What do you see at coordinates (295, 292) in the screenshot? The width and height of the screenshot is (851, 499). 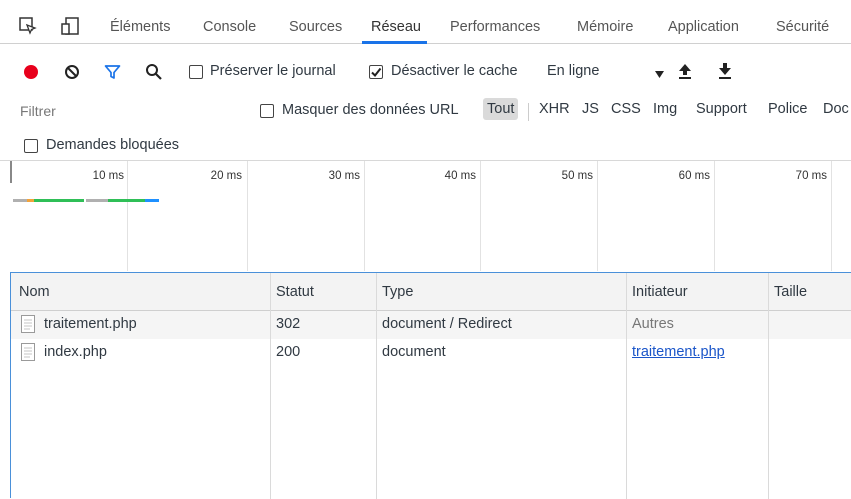 I see `column-header-status: Statut` at bounding box center [295, 292].